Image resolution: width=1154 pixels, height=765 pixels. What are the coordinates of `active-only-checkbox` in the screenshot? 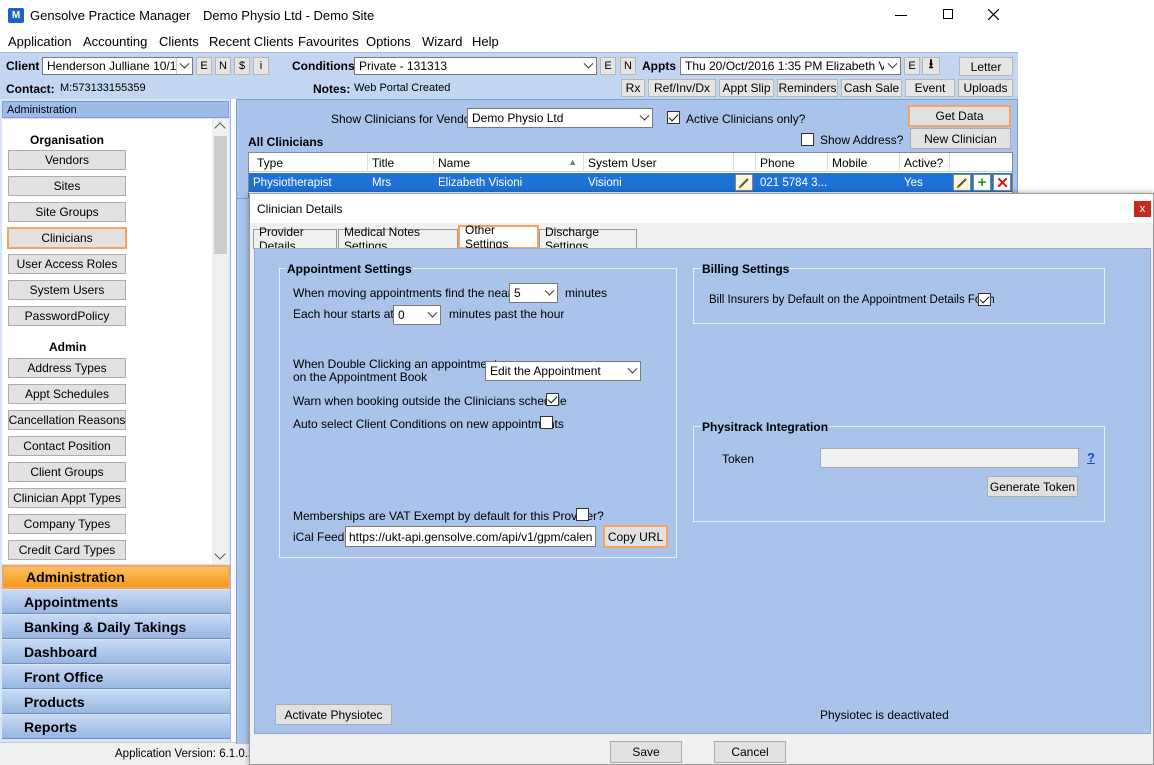 It's located at (673, 117).